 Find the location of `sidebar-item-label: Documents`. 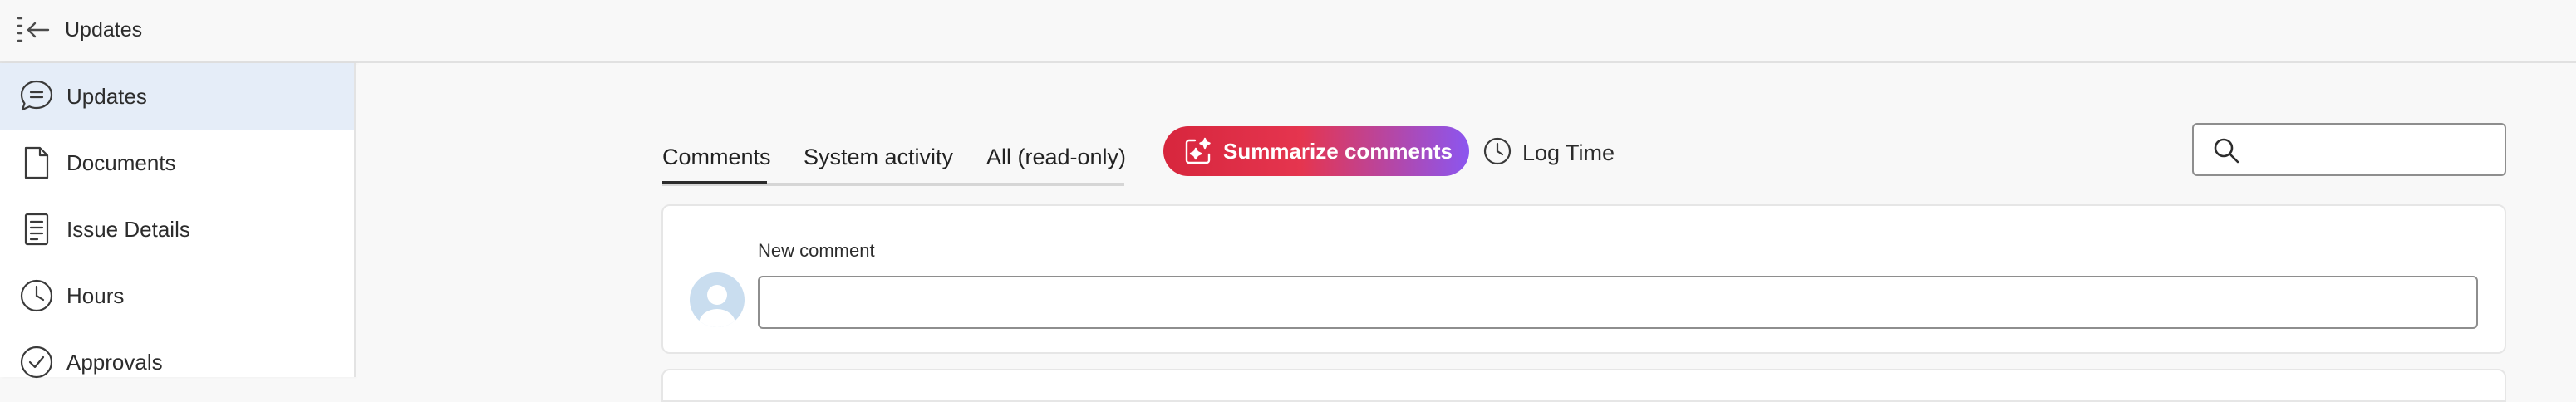

sidebar-item-label: Documents is located at coordinates (121, 162).